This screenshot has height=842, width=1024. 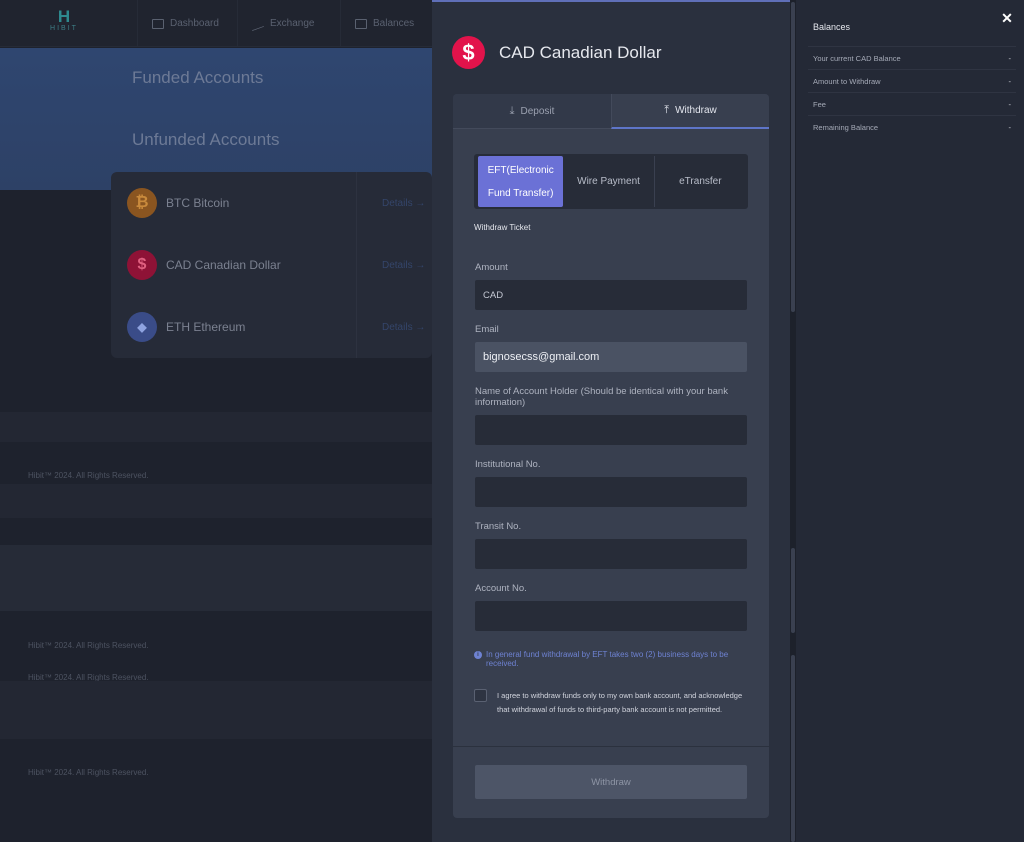 I want to click on upload-icon: ⤒, so click(x=667, y=110).